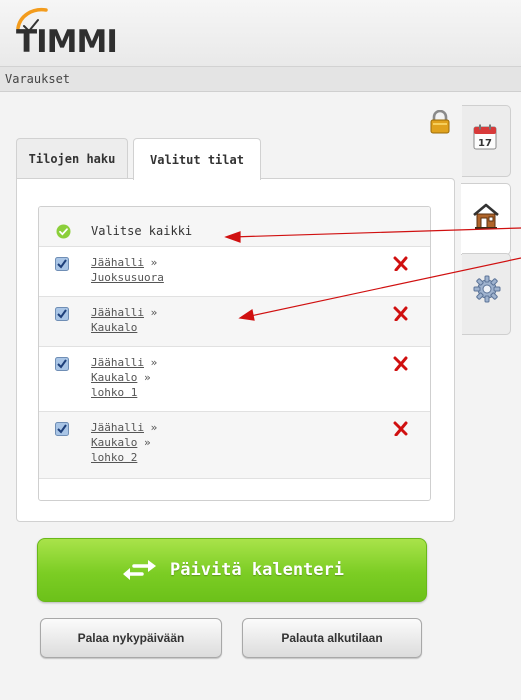 The height and width of the screenshot is (700, 521). Describe the element at coordinates (142, 231) in the screenshot. I see `select-all-label: Valitse kaikki` at that location.